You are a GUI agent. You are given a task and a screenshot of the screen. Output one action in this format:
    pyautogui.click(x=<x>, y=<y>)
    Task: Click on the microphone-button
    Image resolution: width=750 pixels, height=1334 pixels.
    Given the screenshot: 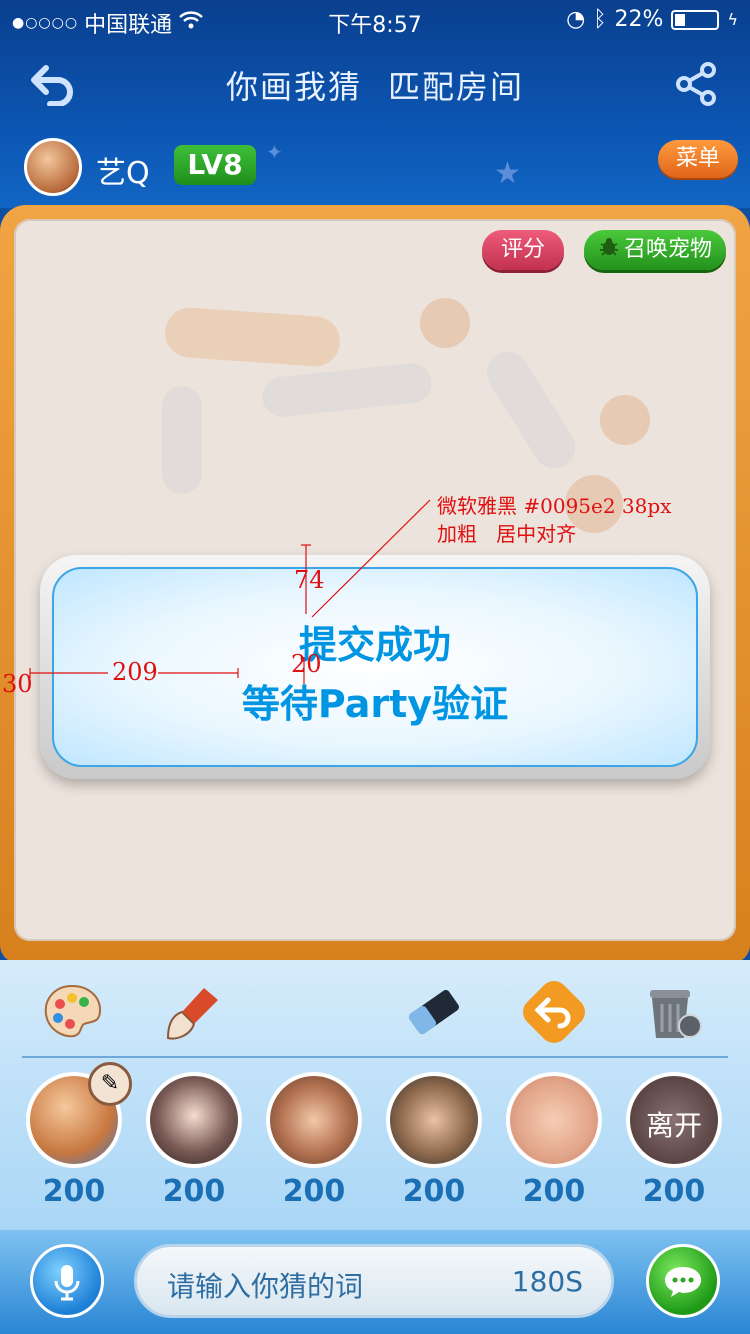 What is the action you would take?
    pyautogui.click(x=67, y=1281)
    